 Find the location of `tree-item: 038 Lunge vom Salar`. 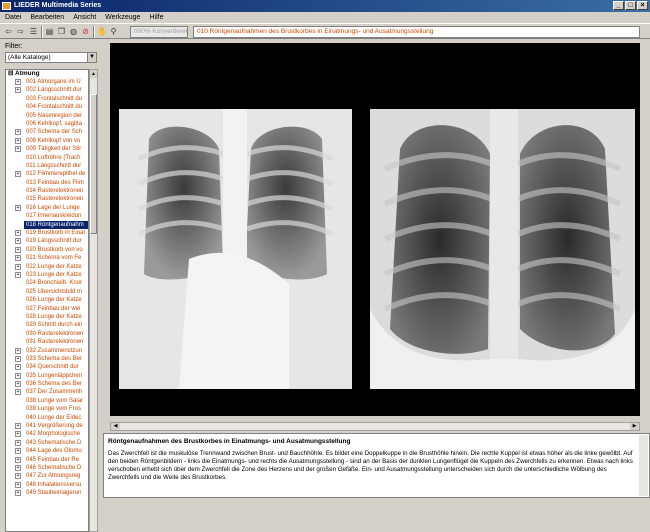

tree-item: 038 Lunge vom Salar is located at coordinates (47, 401).